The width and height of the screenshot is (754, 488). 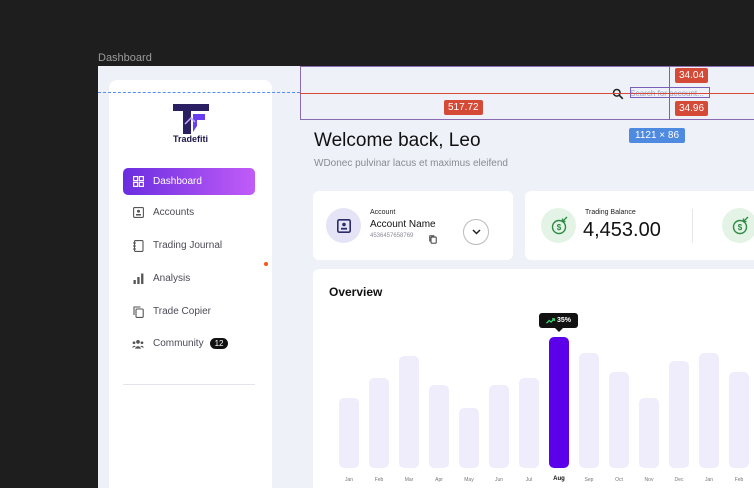 What do you see at coordinates (610, 212) in the screenshot?
I see `balance-label: Trading Balance` at bounding box center [610, 212].